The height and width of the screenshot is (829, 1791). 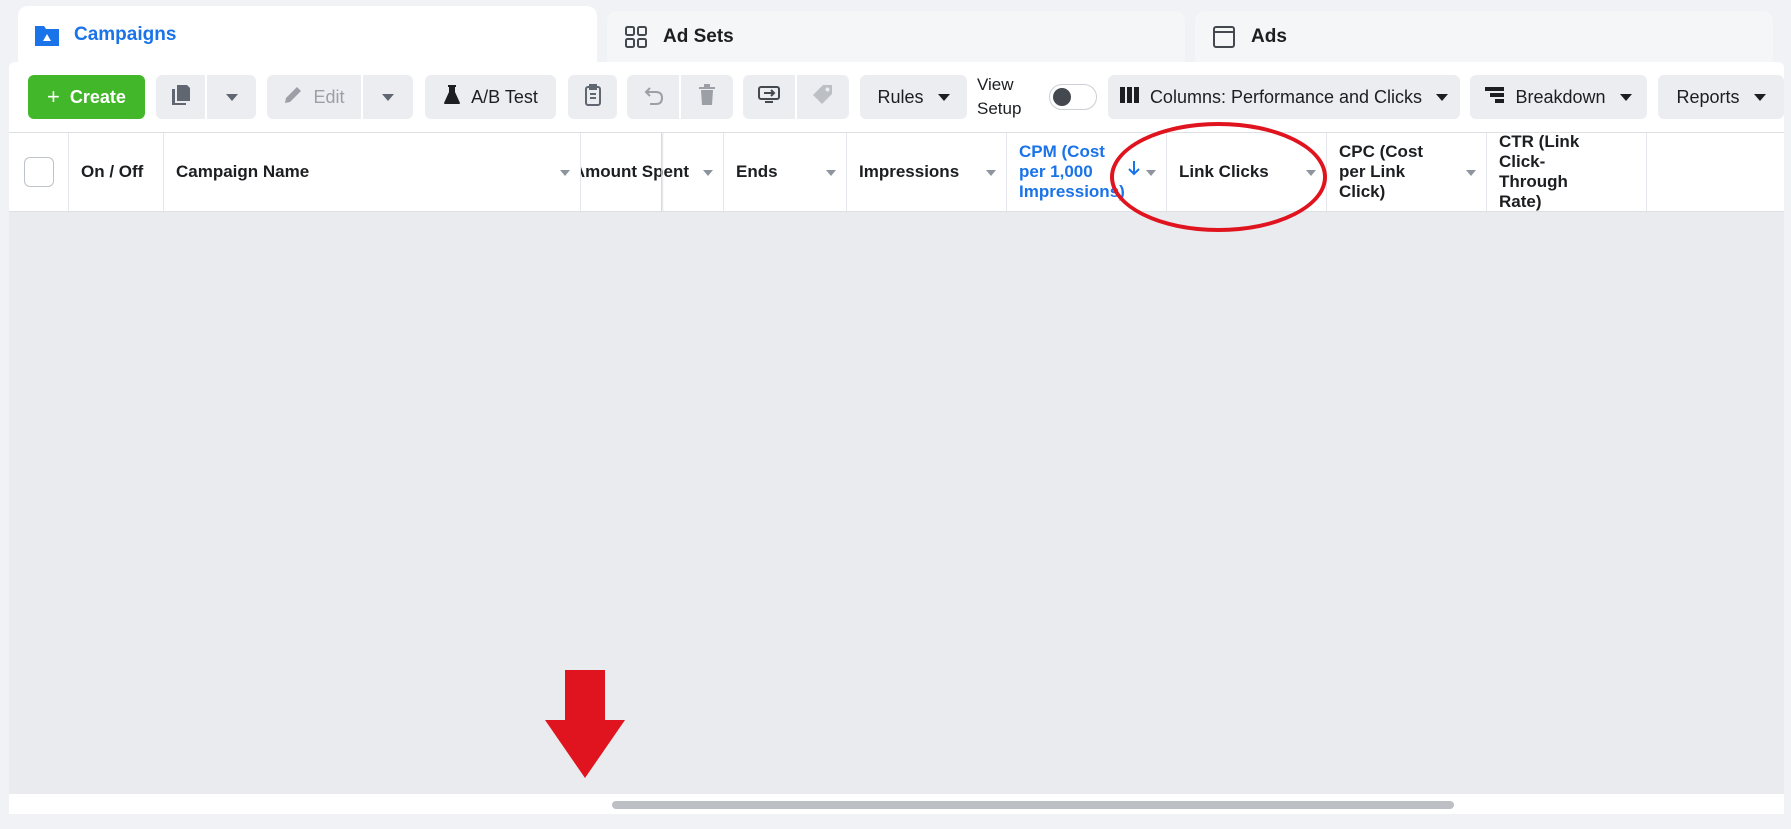 I want to click on clipboard-button, so click(x=592, y=97).